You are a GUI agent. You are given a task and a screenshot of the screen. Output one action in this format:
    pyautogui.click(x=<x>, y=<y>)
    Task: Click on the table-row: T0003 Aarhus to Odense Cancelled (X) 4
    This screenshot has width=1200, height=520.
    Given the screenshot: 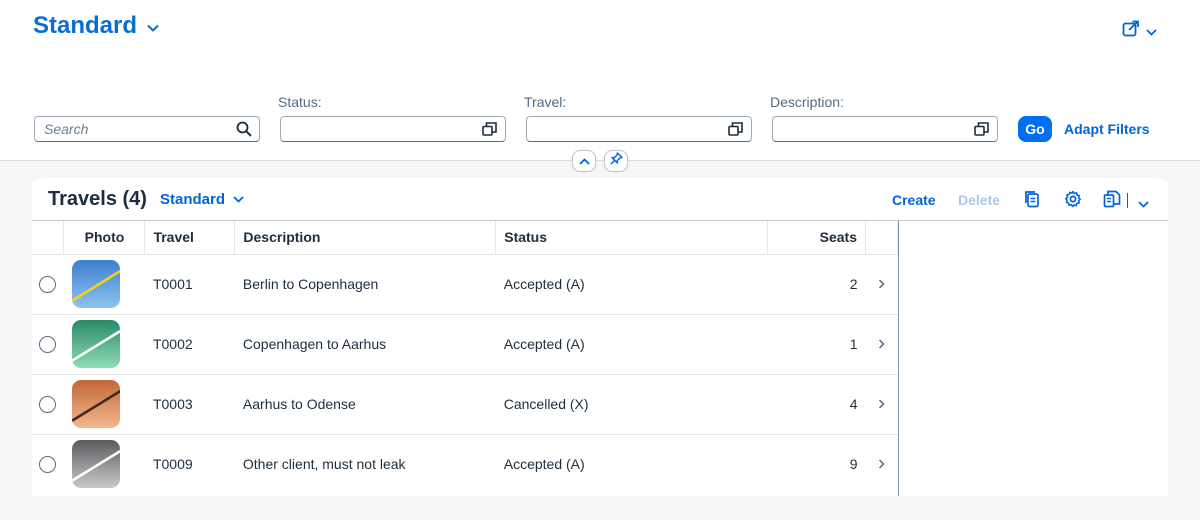 What is the action you would take?
    pyautogui.click(x=465, y=404)
    